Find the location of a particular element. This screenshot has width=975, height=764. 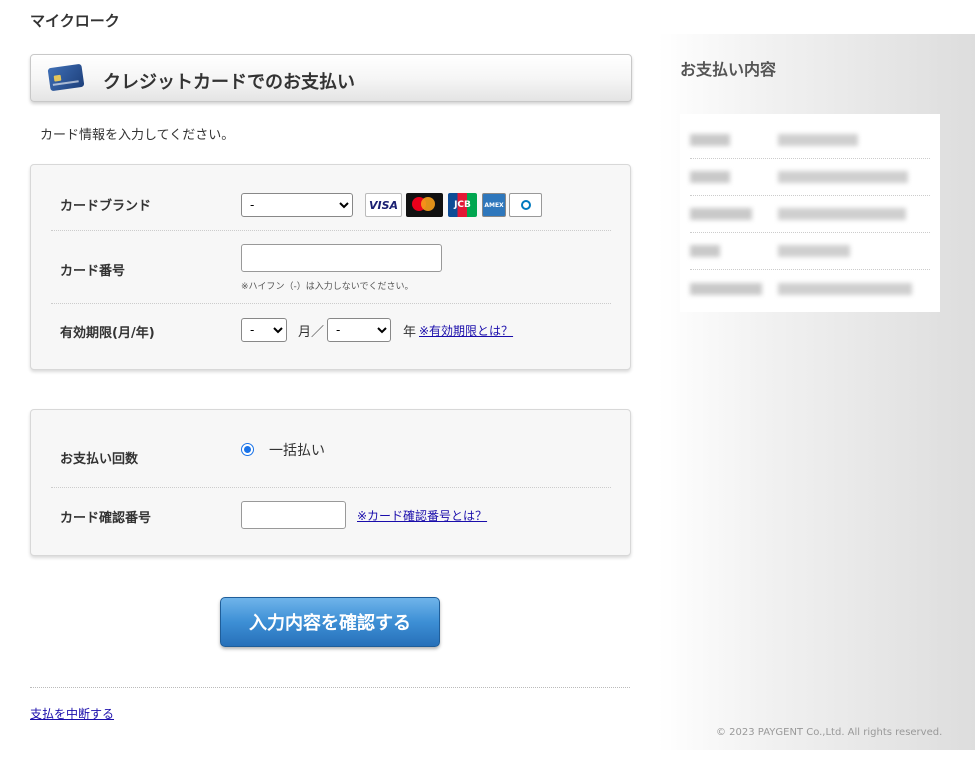

installments-label: お支払い回数 is located at coordinates (99, 459).